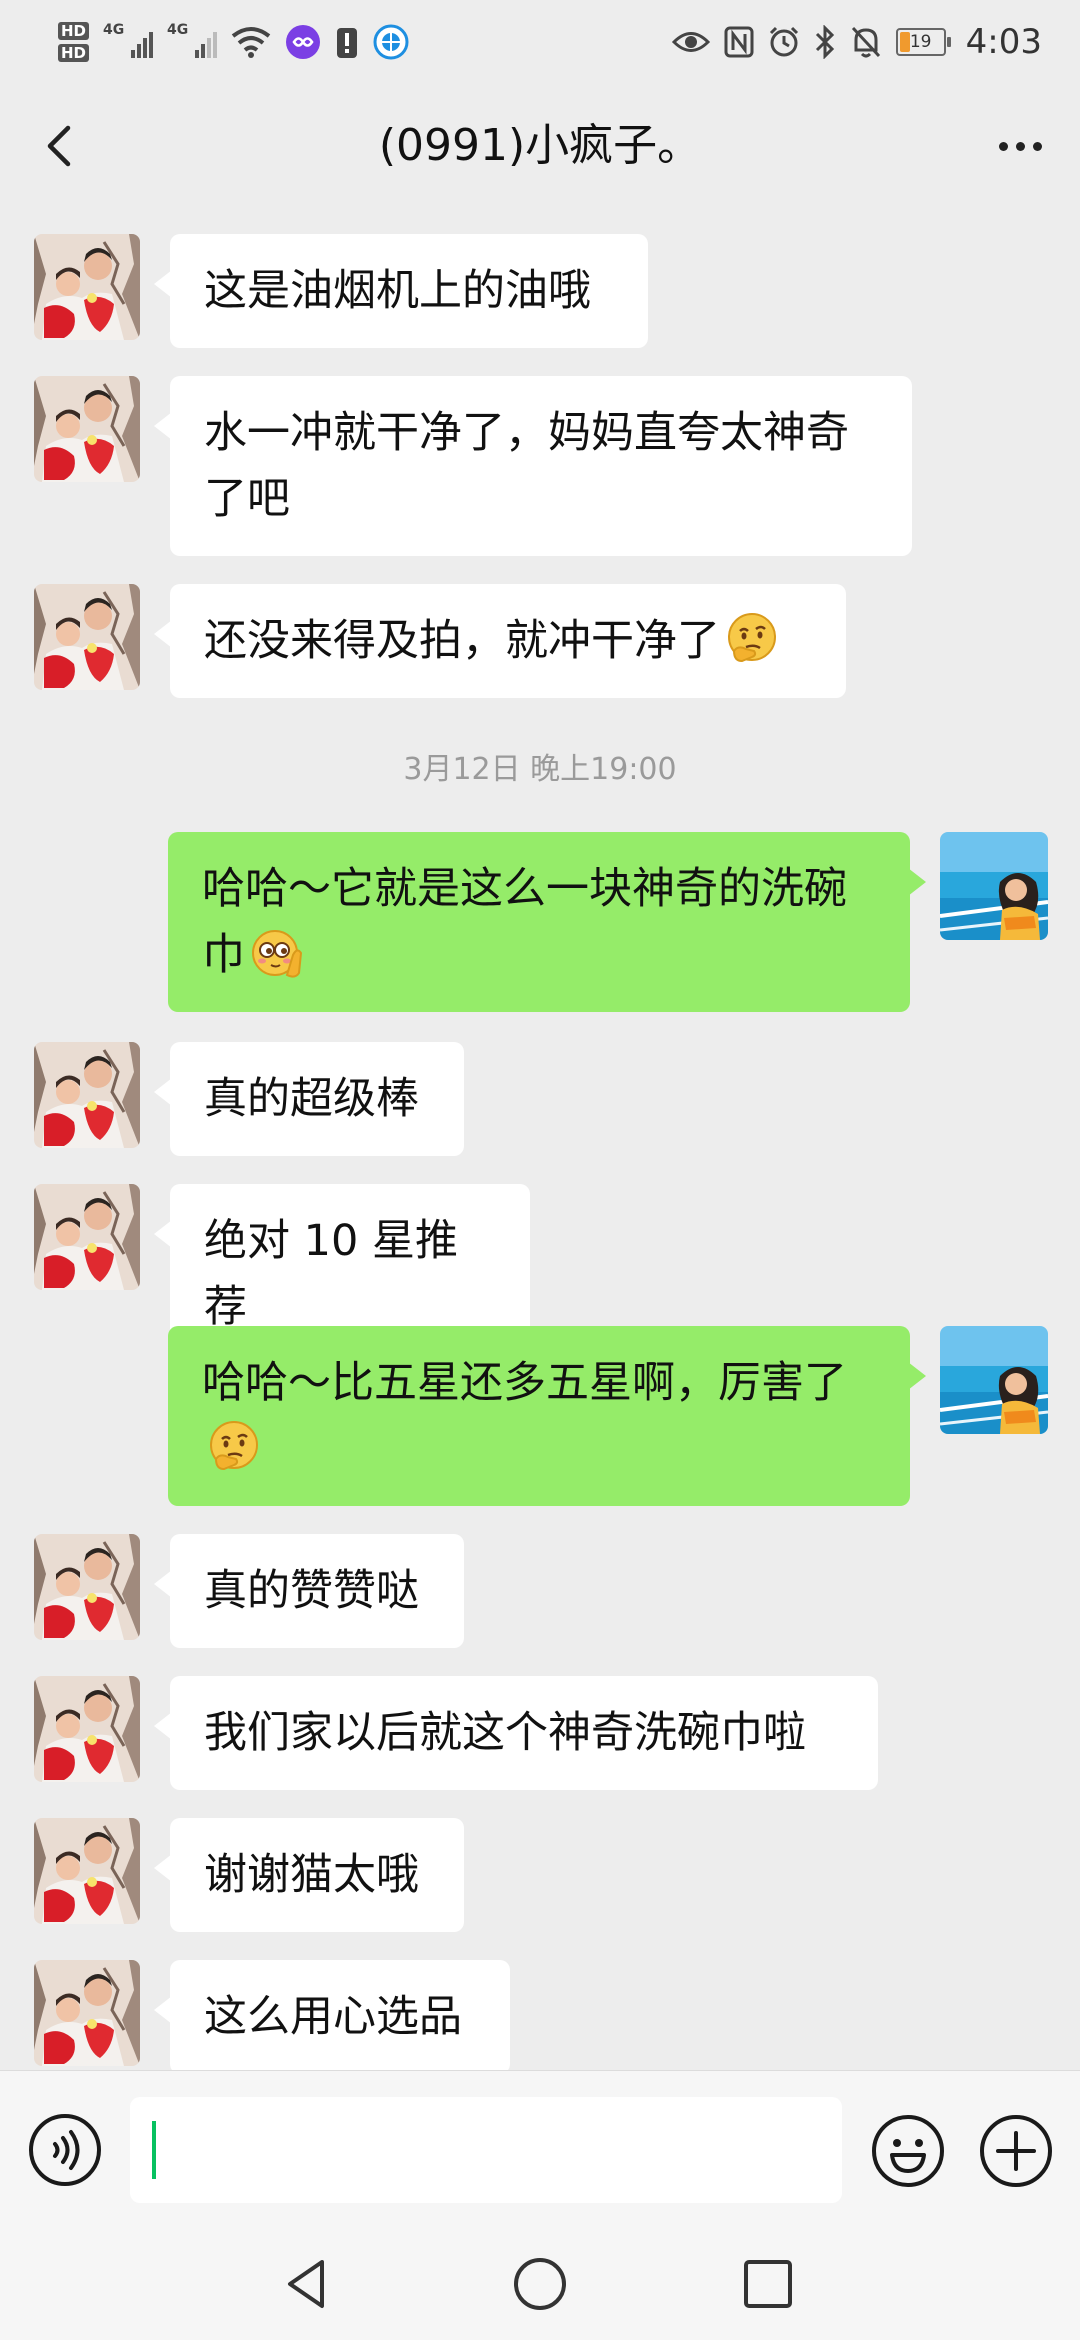  What do you see at coordinates (540, 769) in the screenshot?
I see `time-divider: 3月12日 晚上19:00` at bounding box center [540, 769].